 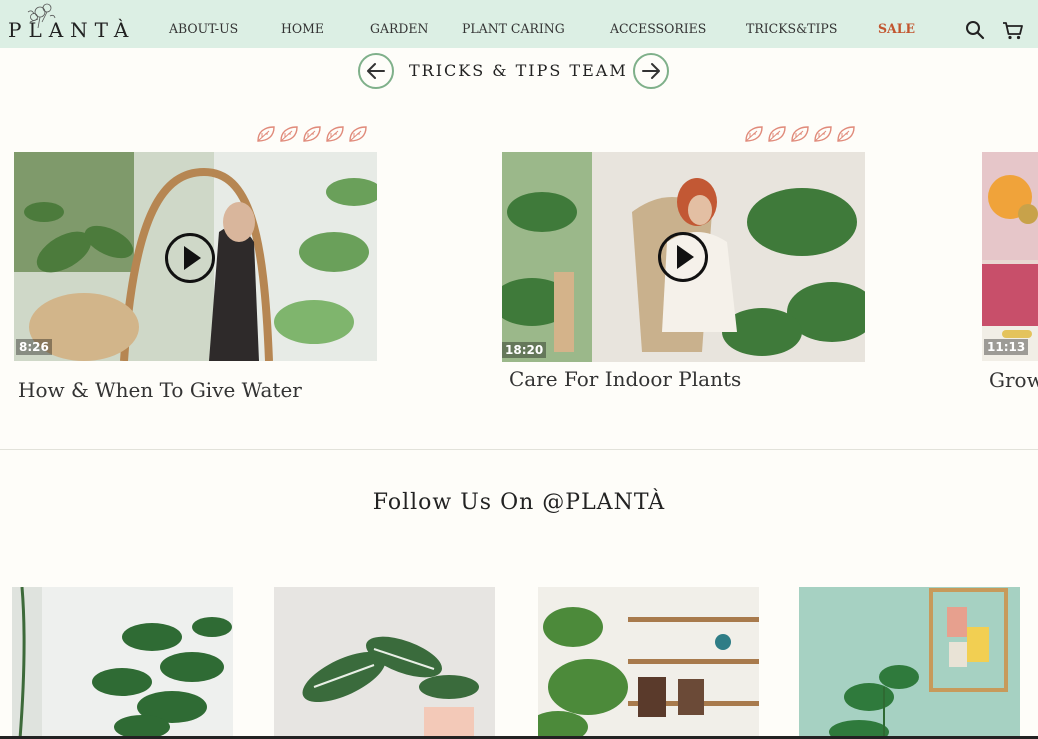 I want to click on nav-about-us: ABOUT-US, so click(x=203, y=29).